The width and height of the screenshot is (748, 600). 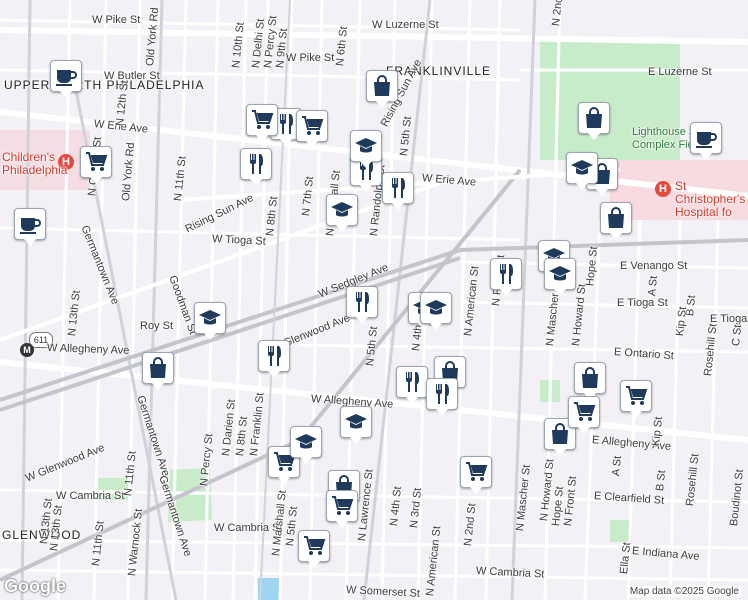 What do you see at coordinates (405, 25) in the screenshot?
I see `street-label: W Luzerne St` at bounding box center [405, 25].